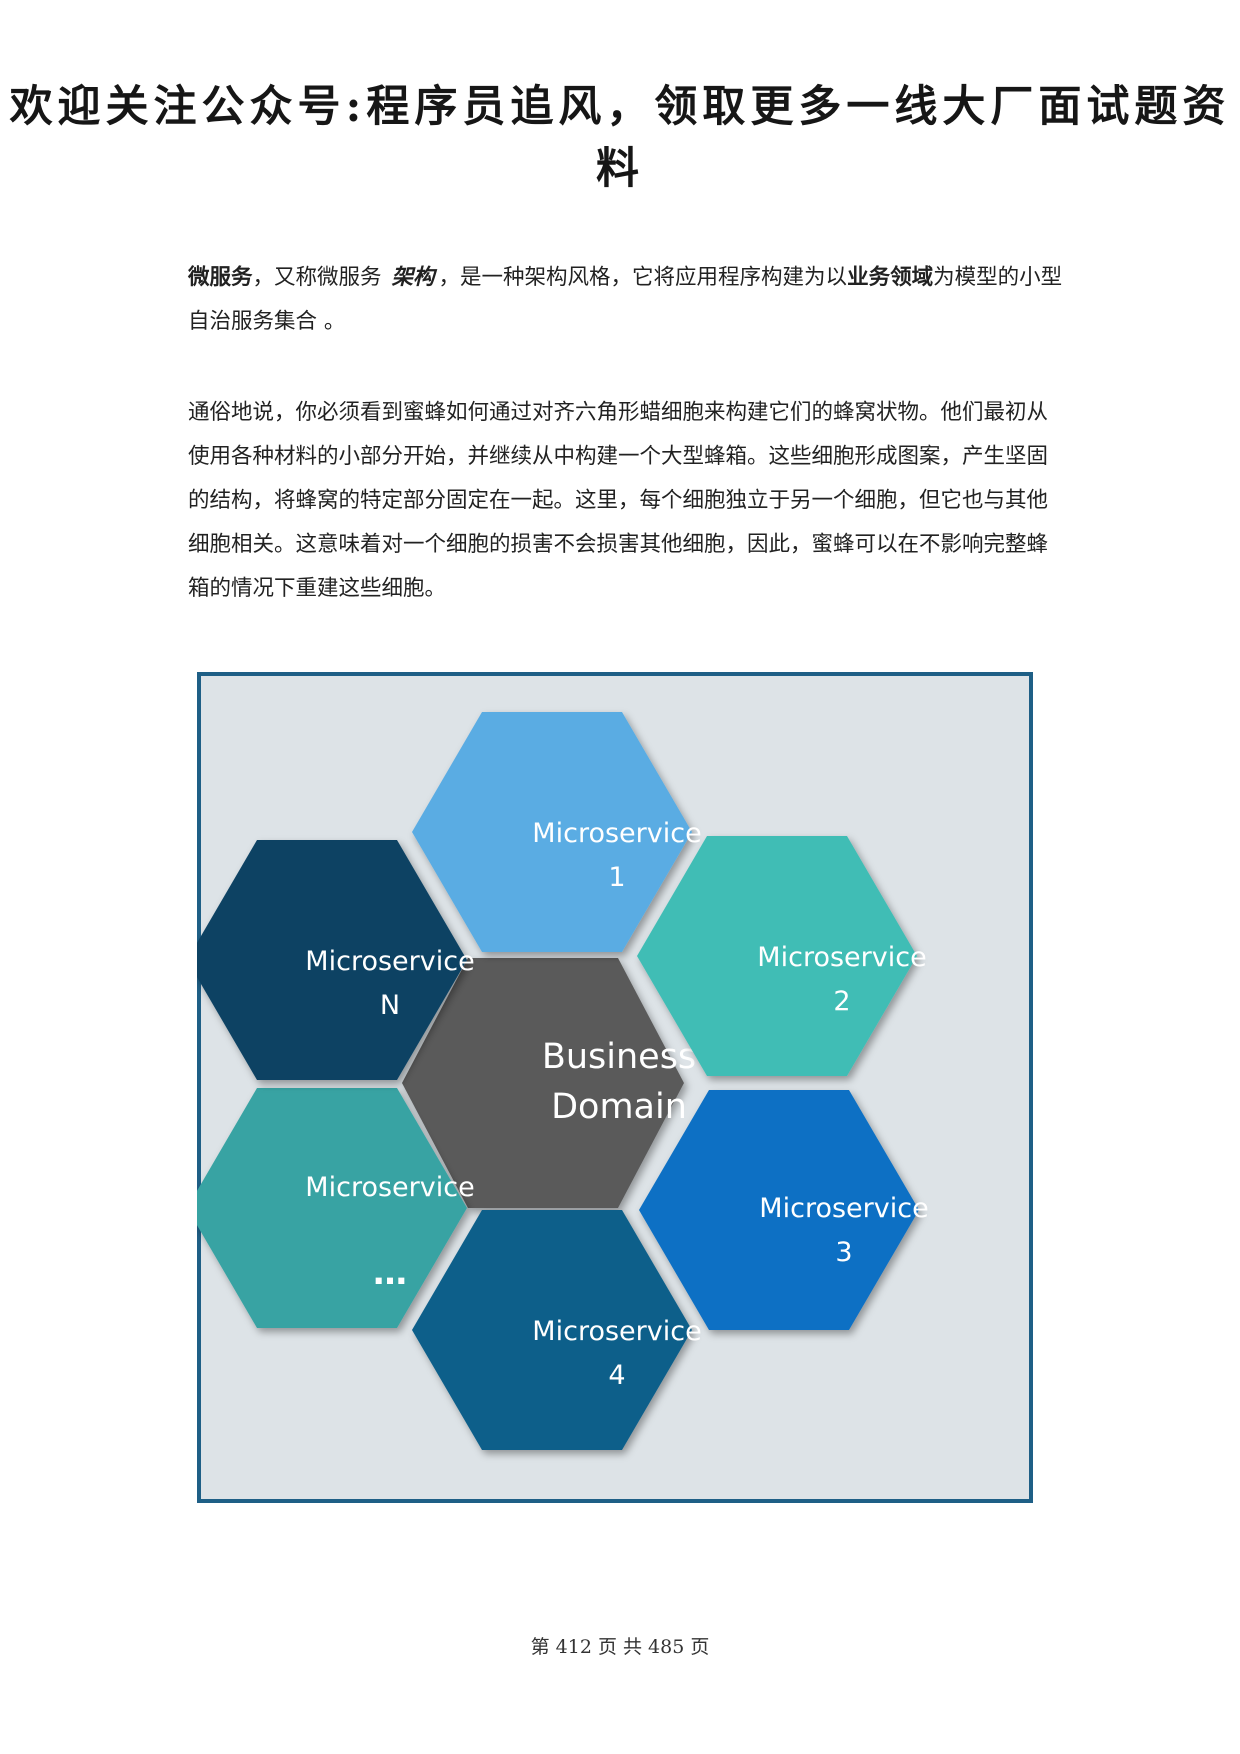 The width and height of the screenshot is (1240, 1754). I want to click on hex1-label-line2: 1, so click(616, 877).